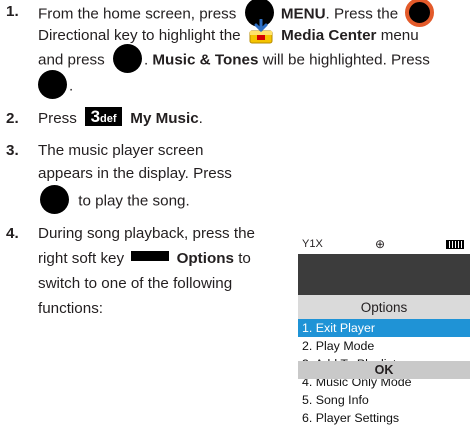  Describe the element at coordinates (134, 201) in the screenshot. I see `step-text: to play the song.` at that location.